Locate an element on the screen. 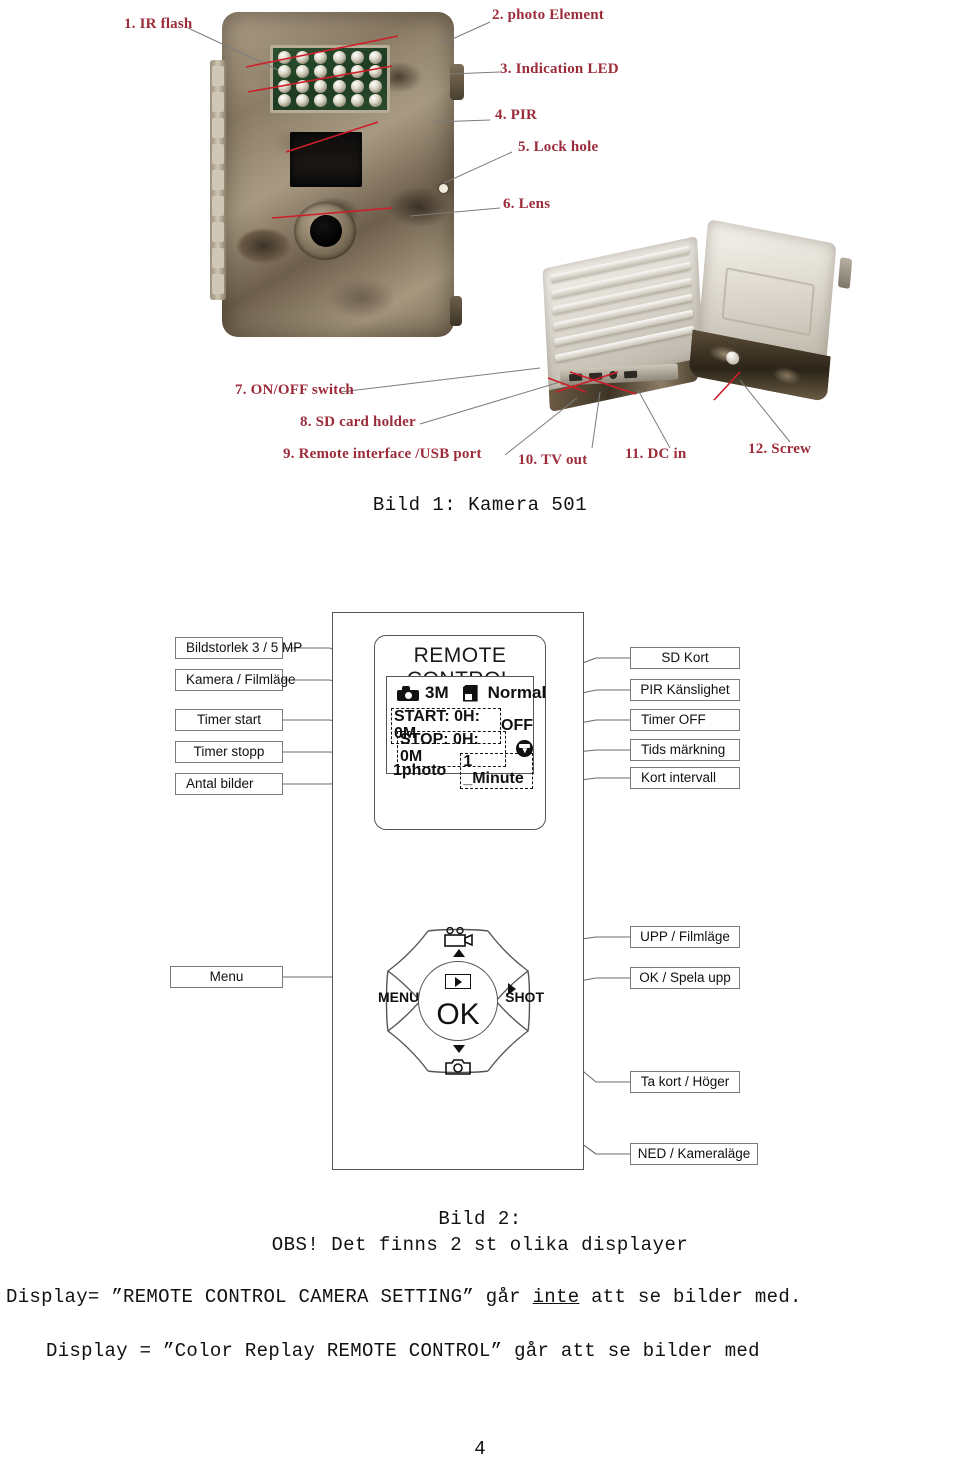 This screenshot has width=960, height=1476. dc-in-port is located at coordinates (630, 374).